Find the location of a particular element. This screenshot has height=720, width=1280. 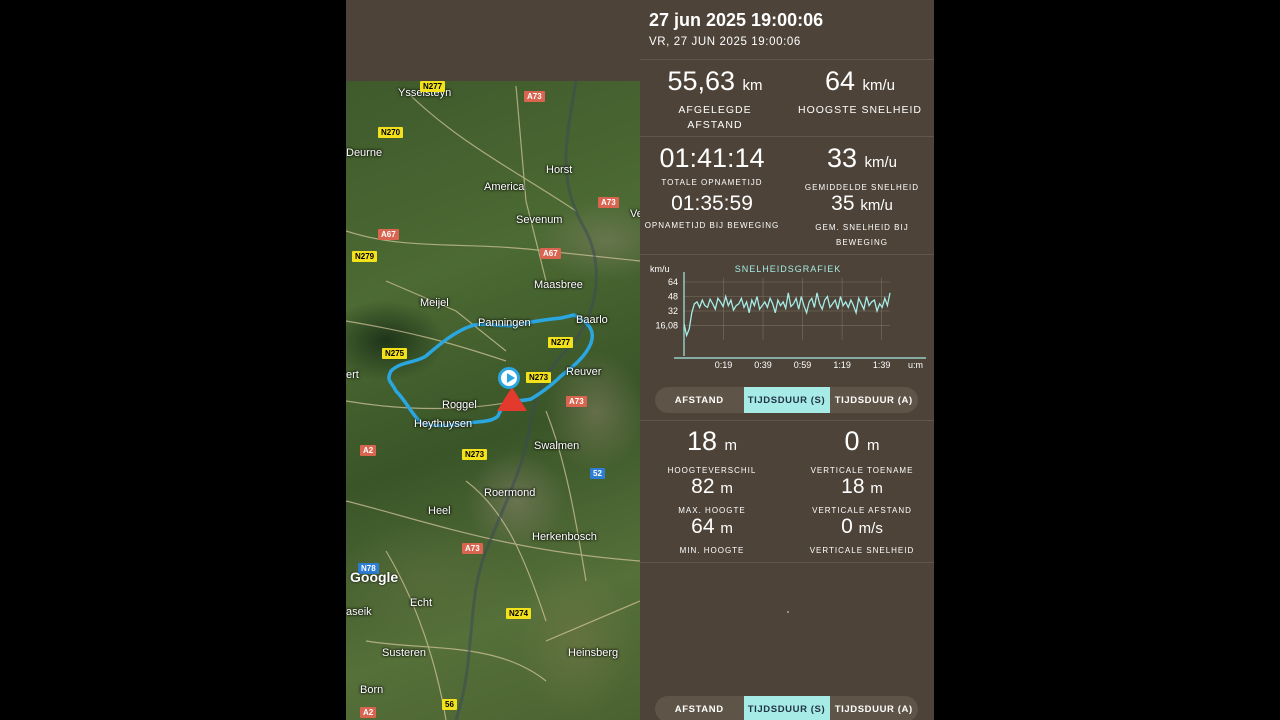

min-height-stat: 64 m MIN. HOOGTE is located at coordinates (712, 536).